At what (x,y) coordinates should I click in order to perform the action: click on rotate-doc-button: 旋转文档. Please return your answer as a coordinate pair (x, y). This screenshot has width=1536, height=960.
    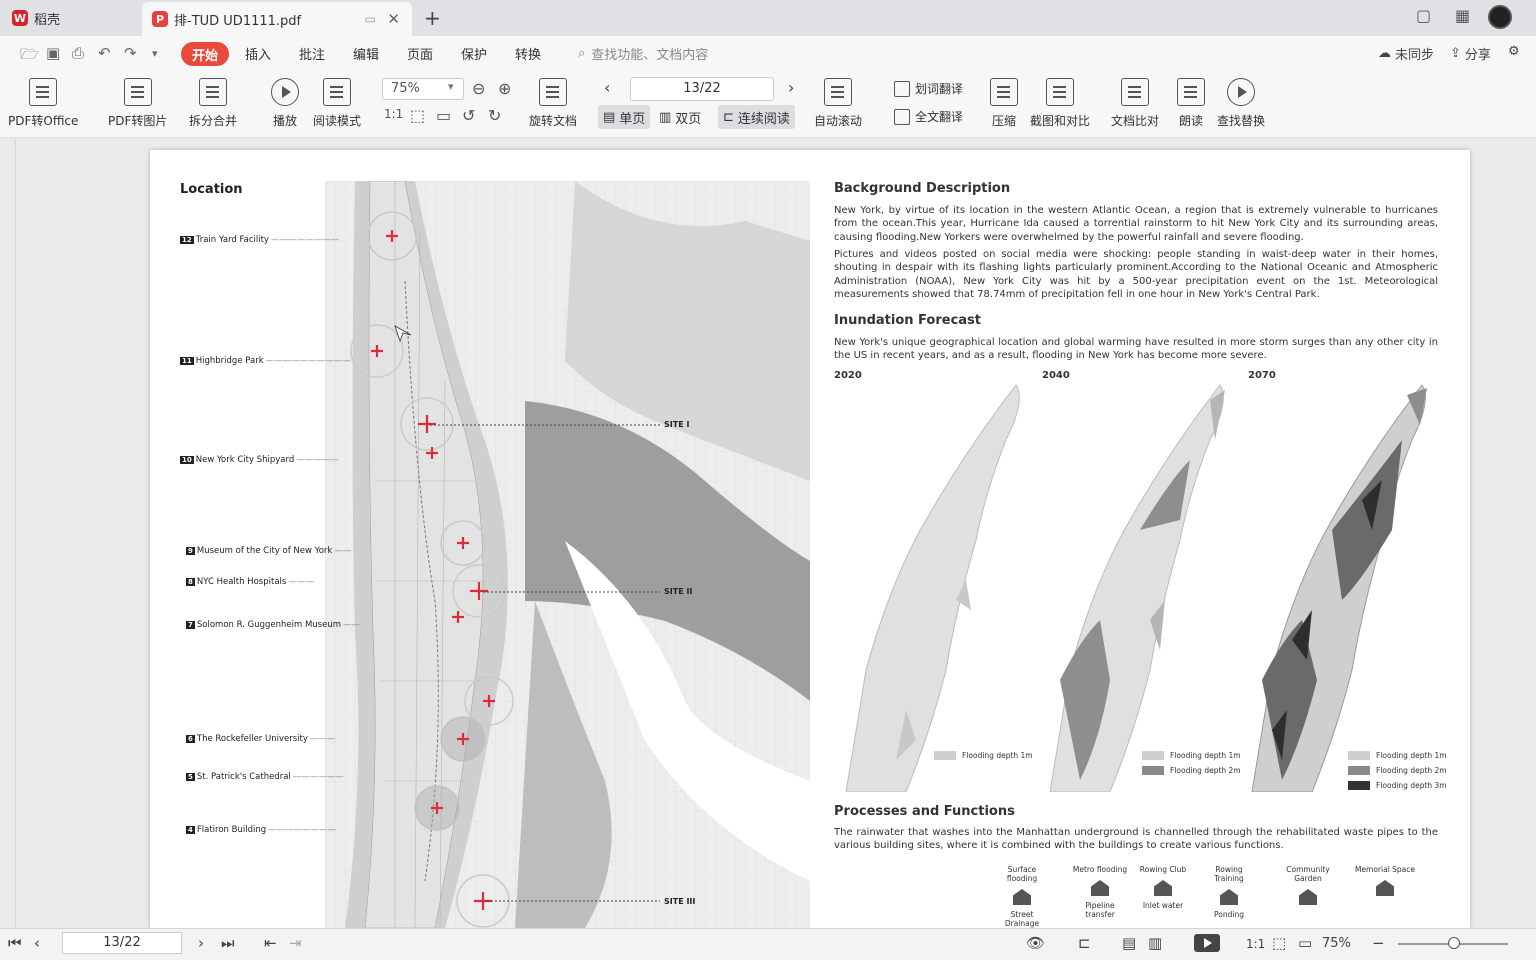
    Looking at the image, I should click on (553, 103).